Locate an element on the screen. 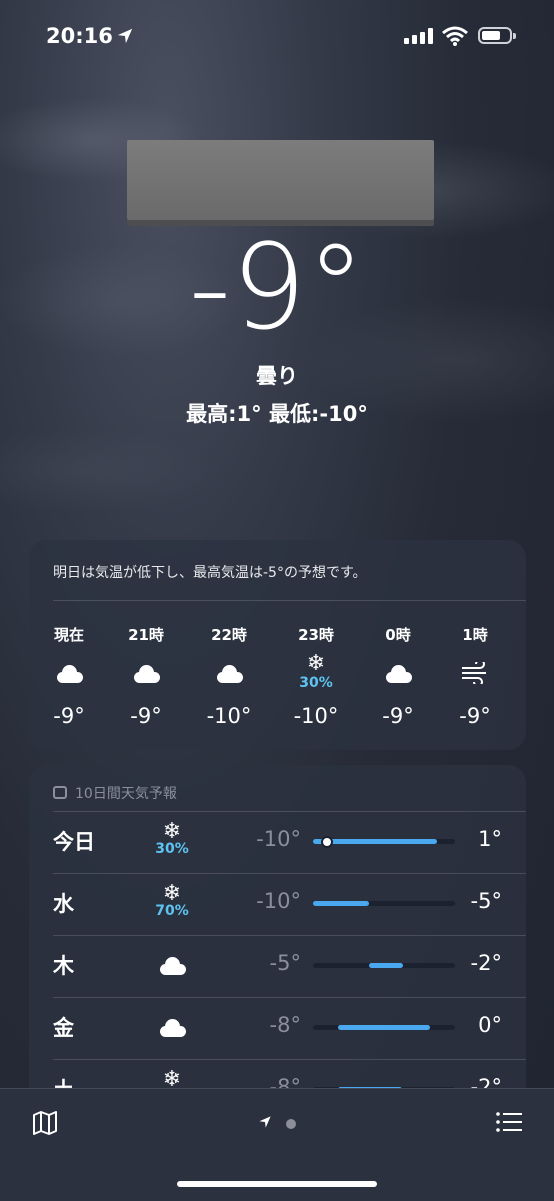 The height and width of the screenshot is (1201, 554). high-temp: 1° is located at coordinates (490, 839).